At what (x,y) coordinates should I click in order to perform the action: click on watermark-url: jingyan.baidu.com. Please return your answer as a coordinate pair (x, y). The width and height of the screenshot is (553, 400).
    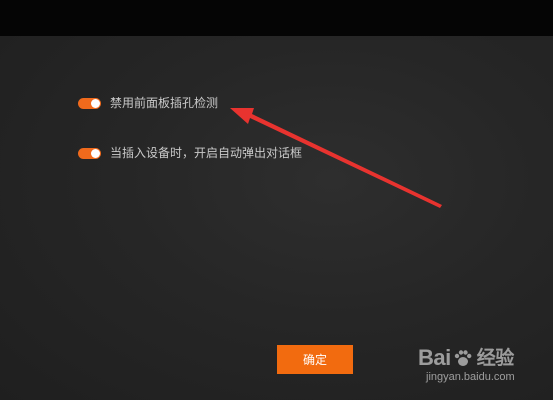
    Looking at the image, I should click on (470, 377).